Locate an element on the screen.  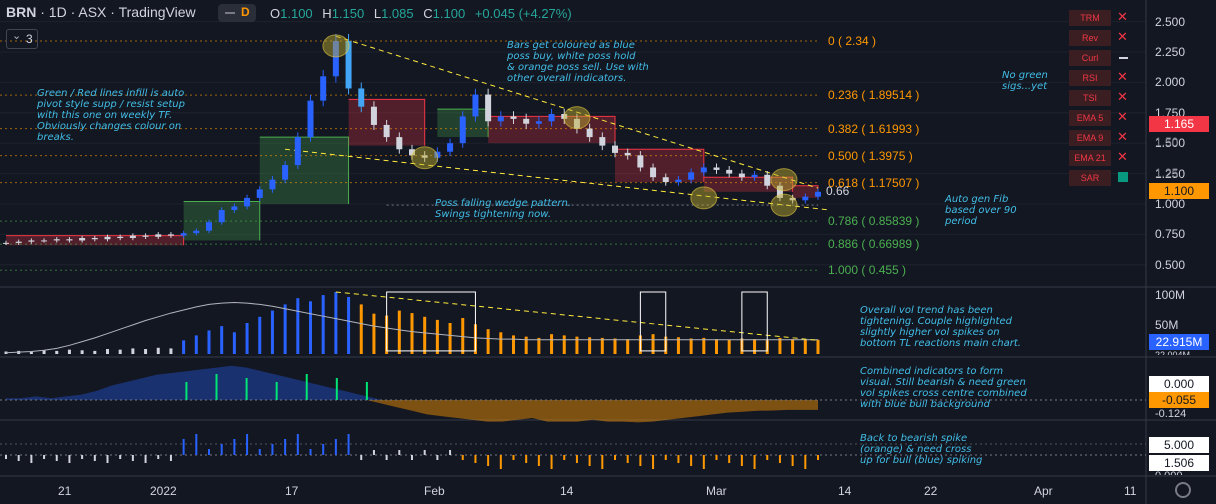
checkbox-checked-icon is located at coordinates (1123, 177).